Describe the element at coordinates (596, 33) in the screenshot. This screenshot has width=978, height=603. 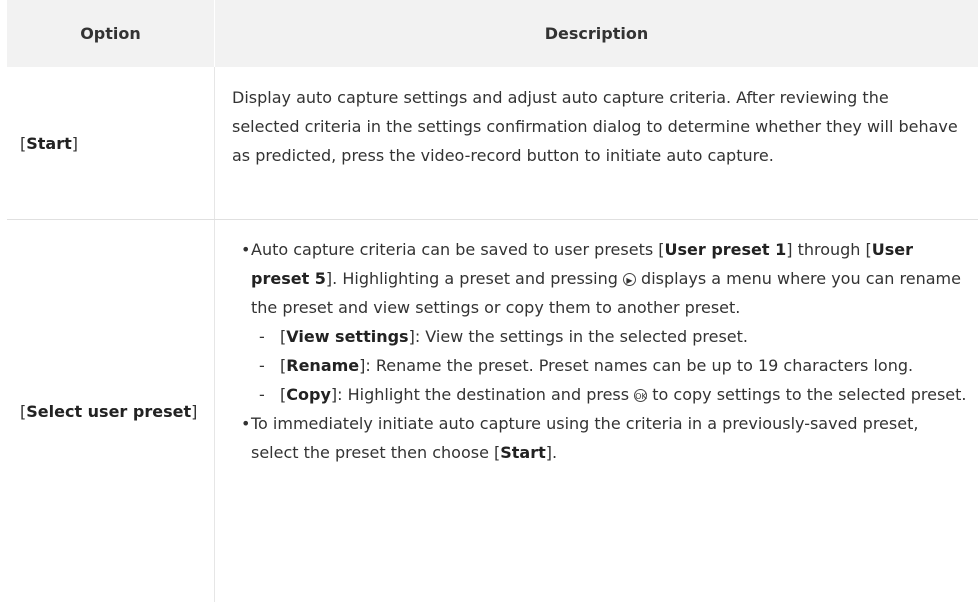
I see `header-description: Description` at that location.